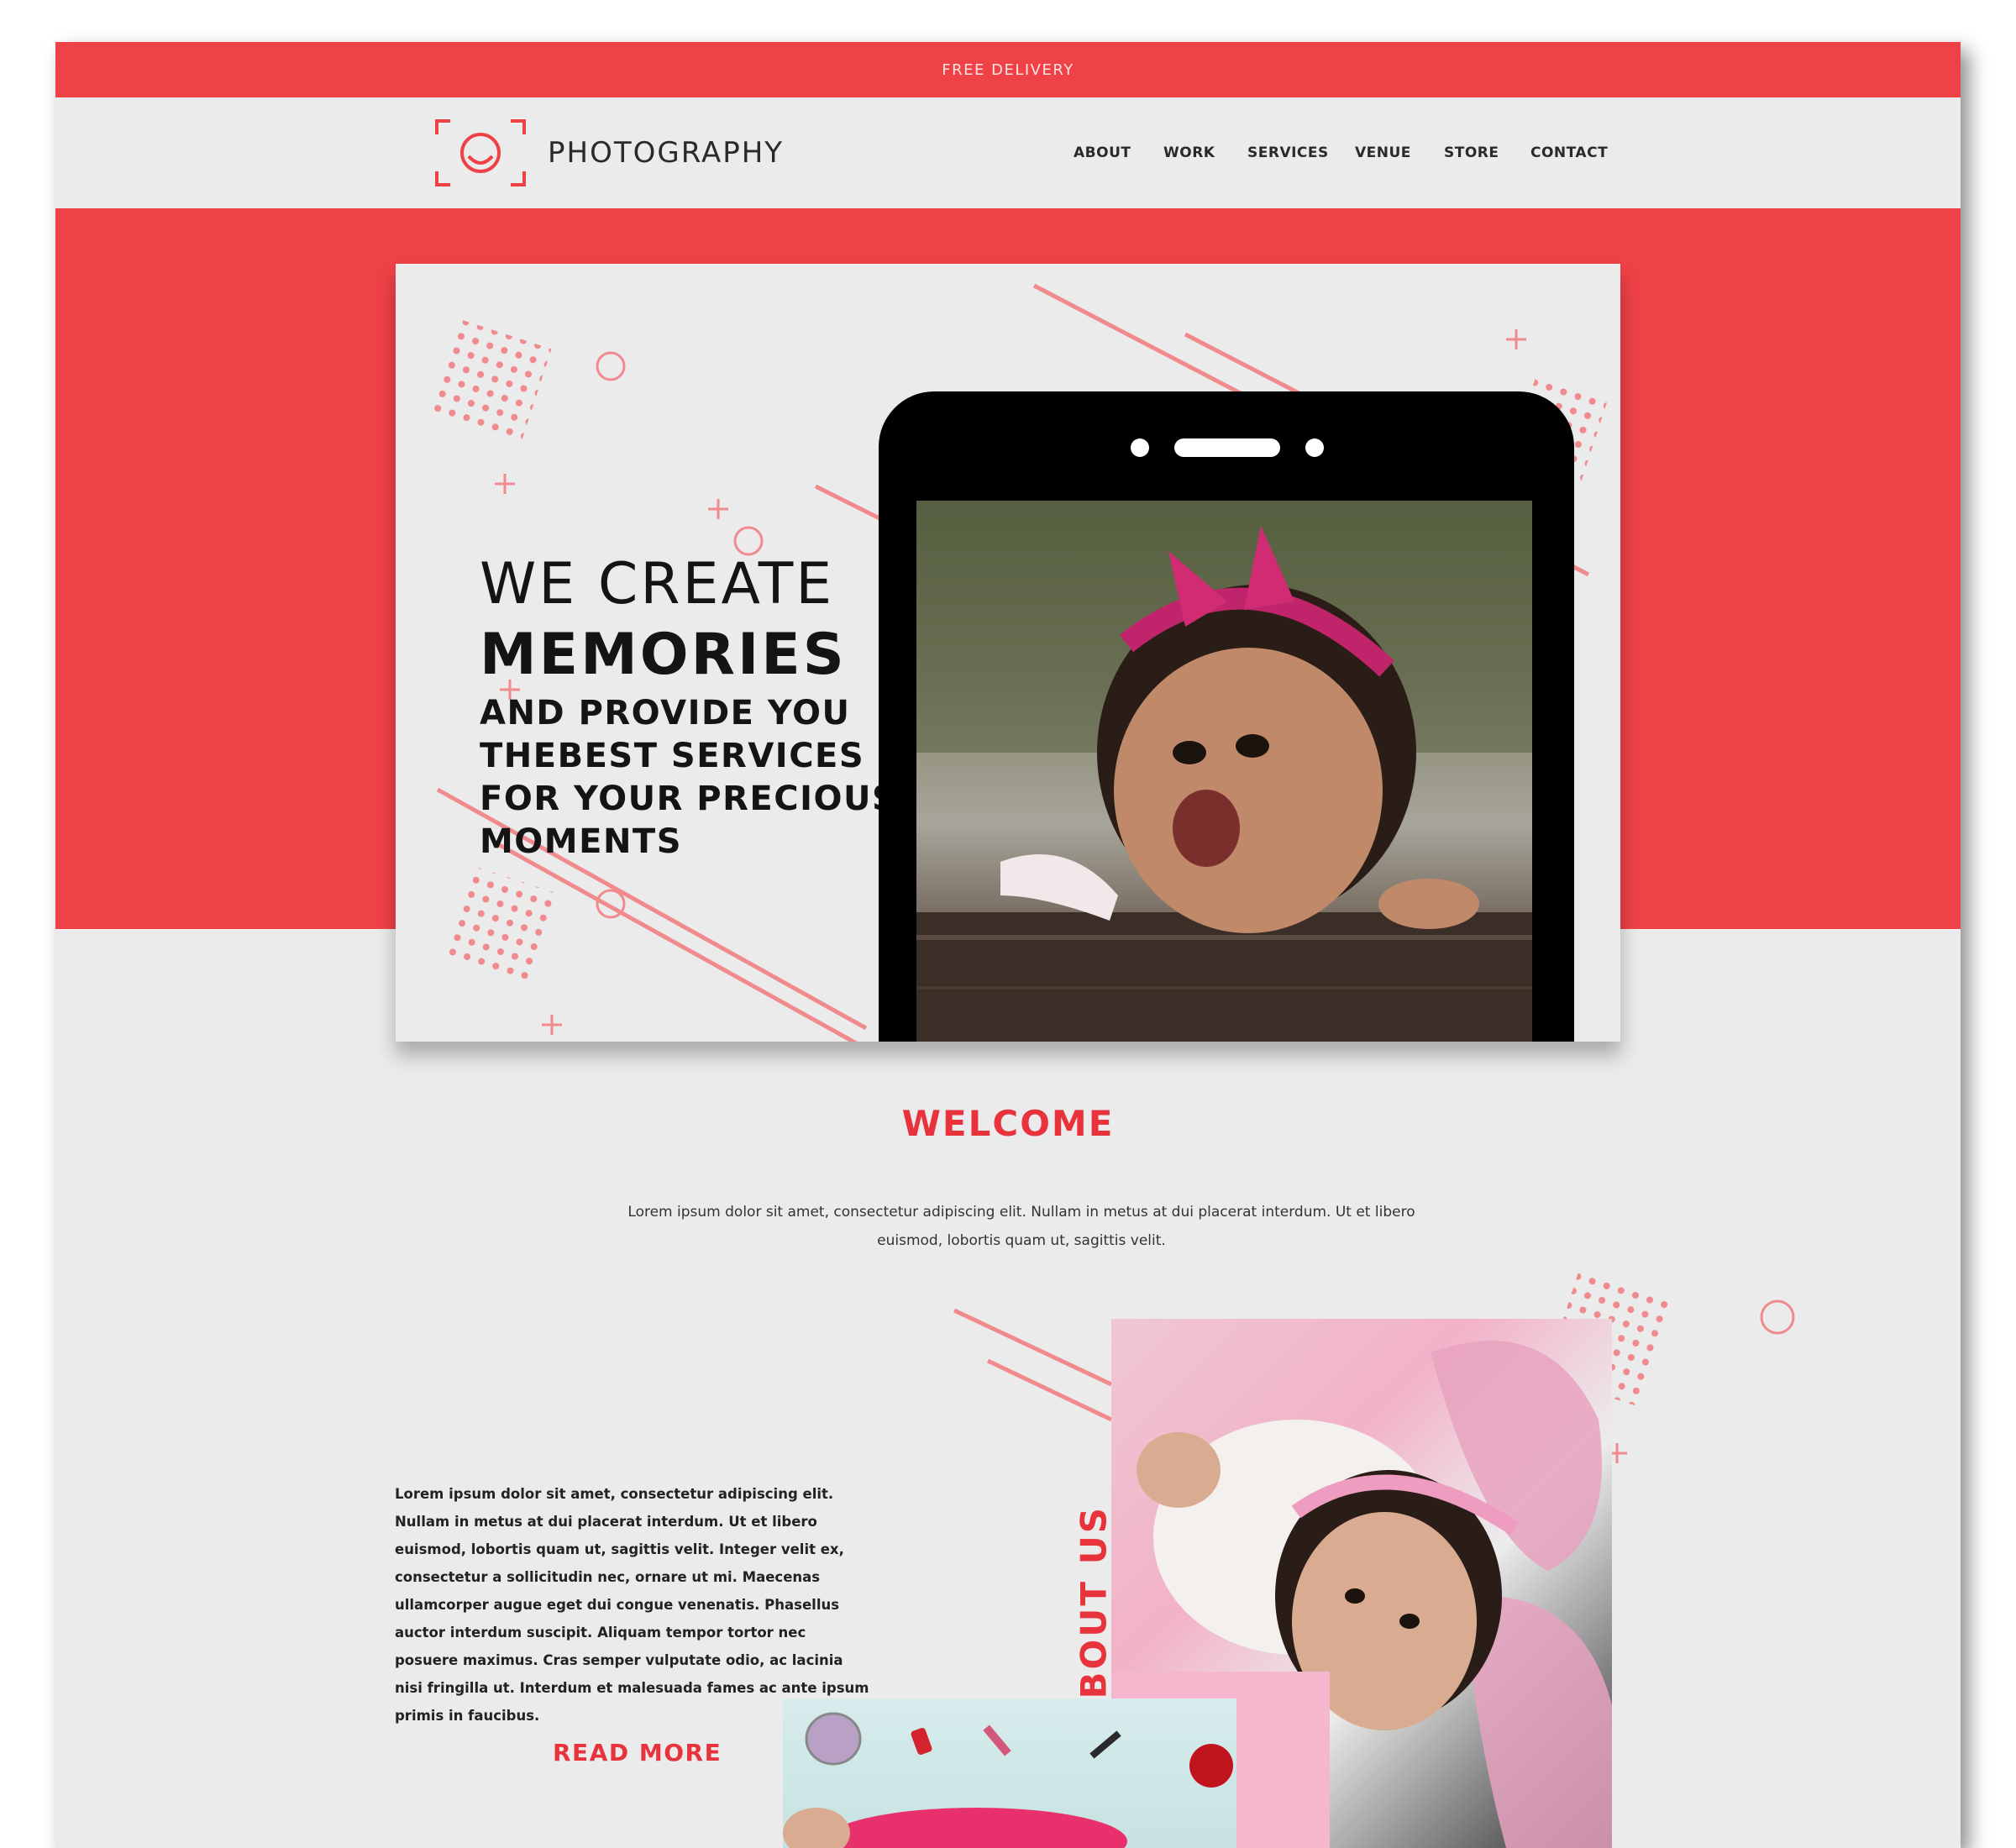  Describe the element at coordinates (1374, 1367) in the screenshot. I see `section-decoration` at that location.